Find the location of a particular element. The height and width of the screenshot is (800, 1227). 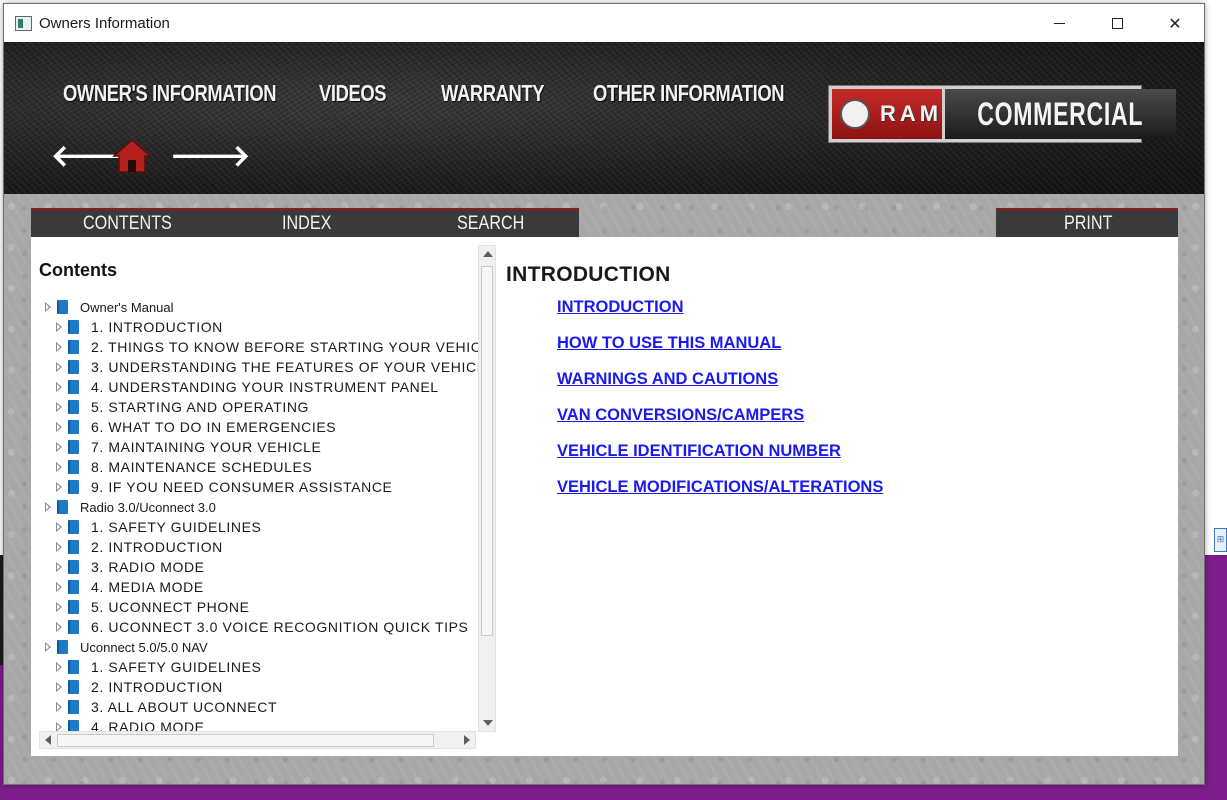

toc-item: 8. MAINTENANCE SCHEDULES is located at coordinates (184, 467).